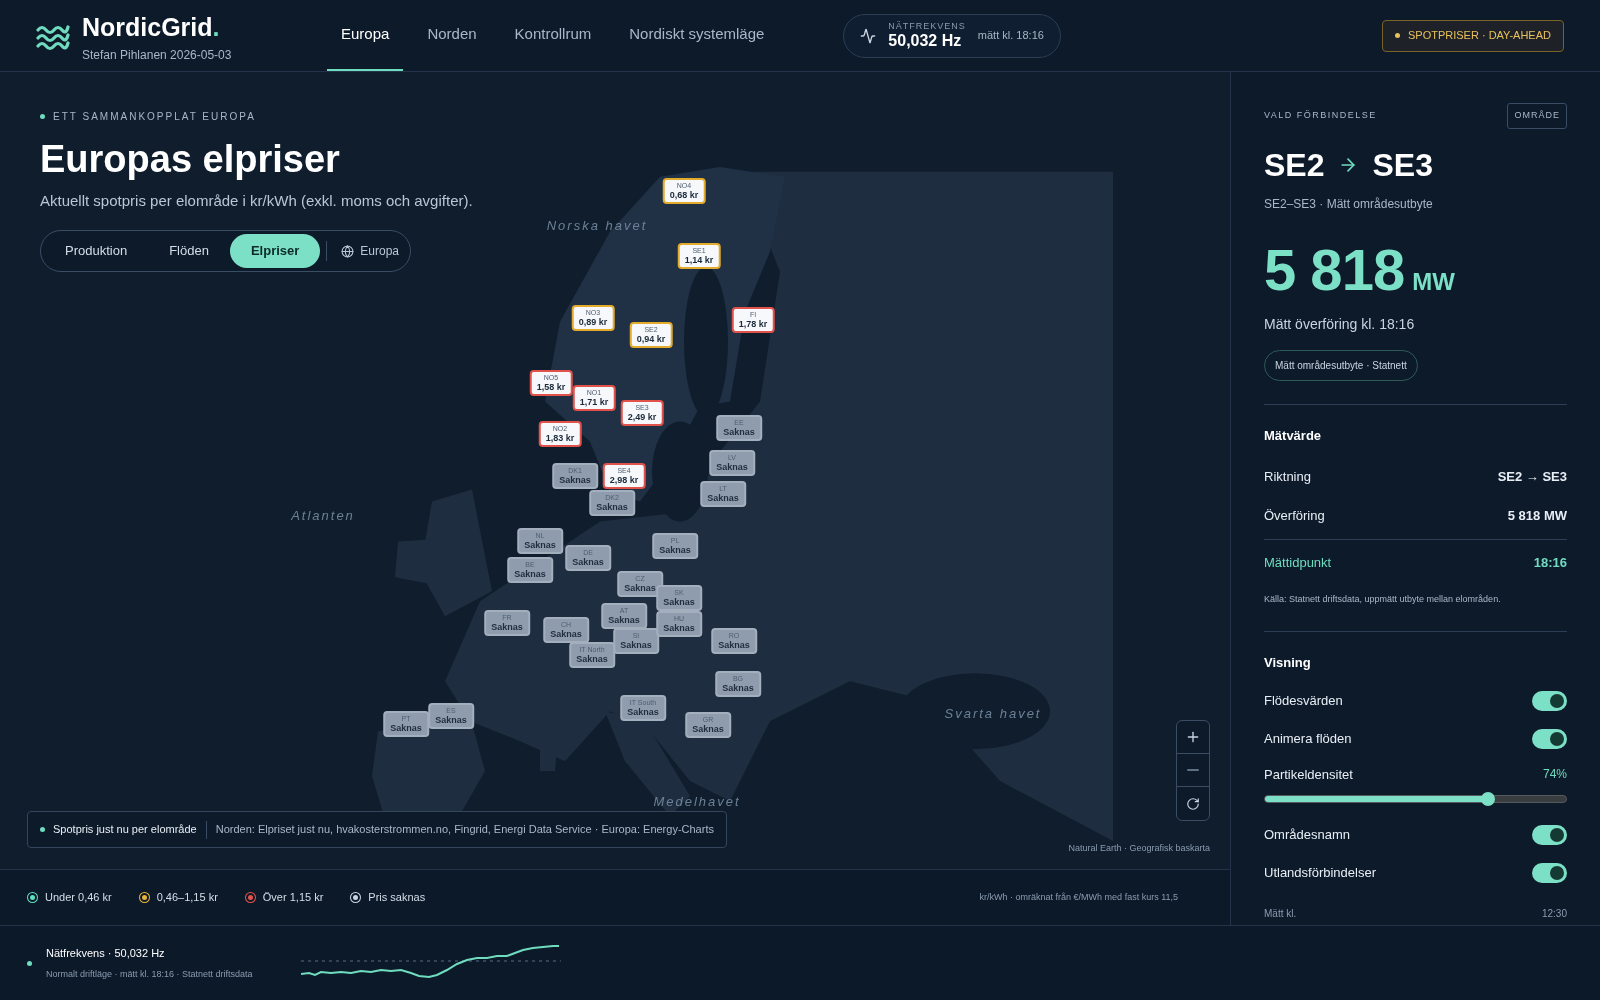  I want to click on area-price: 0,89 kr, so click(593, 322).